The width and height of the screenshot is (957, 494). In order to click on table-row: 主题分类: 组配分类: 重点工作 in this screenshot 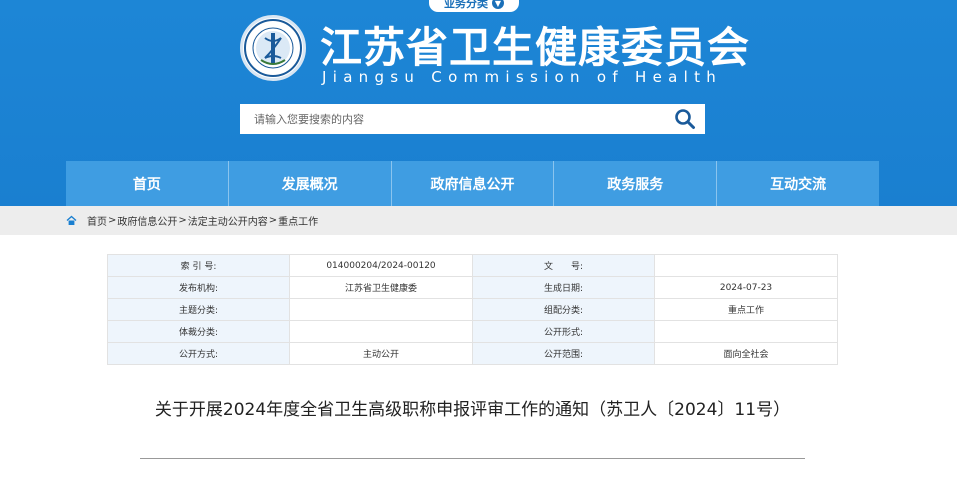, I will do `click(472, 309)`.